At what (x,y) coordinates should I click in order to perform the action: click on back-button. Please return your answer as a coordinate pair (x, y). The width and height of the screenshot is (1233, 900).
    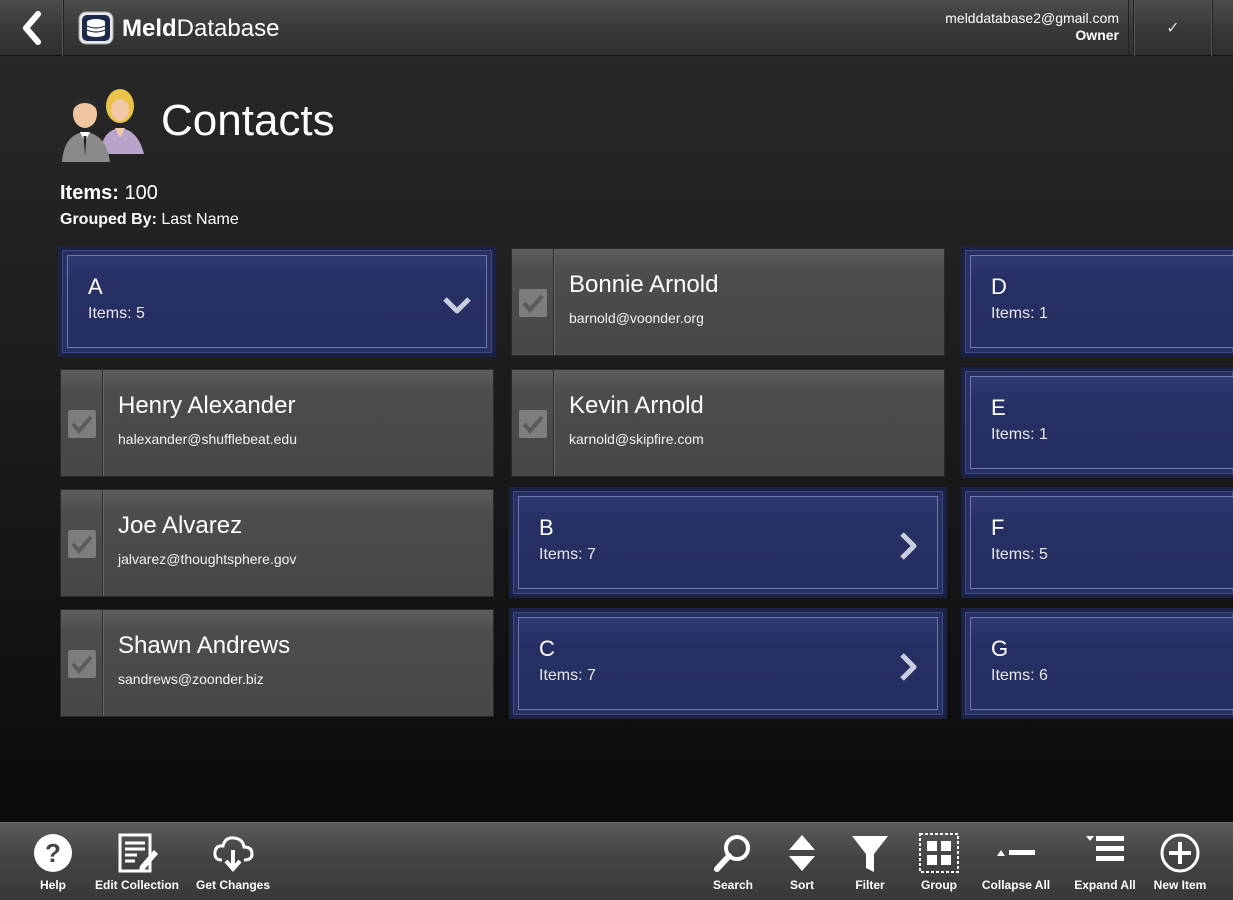
    Looking at the image, I should click on (32, 28).